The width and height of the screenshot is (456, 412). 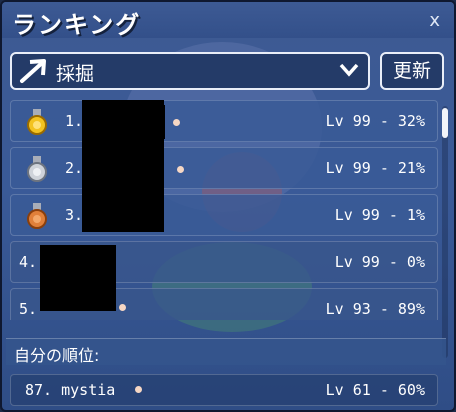 I want to click on my-level-text: Lv 61 - 60%, so click(x=375, y=390).